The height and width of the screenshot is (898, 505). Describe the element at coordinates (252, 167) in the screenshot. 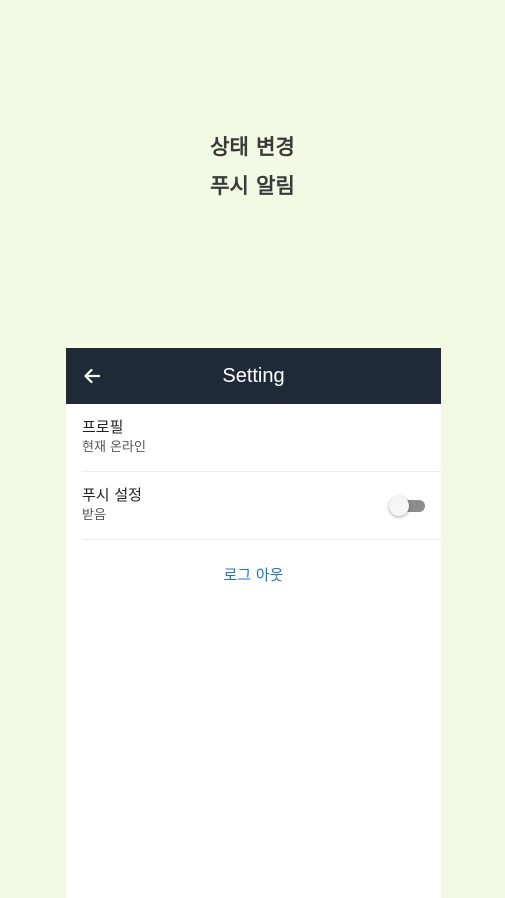

I see `promo-caption: 상태 변경 푸시 알림` at that location.